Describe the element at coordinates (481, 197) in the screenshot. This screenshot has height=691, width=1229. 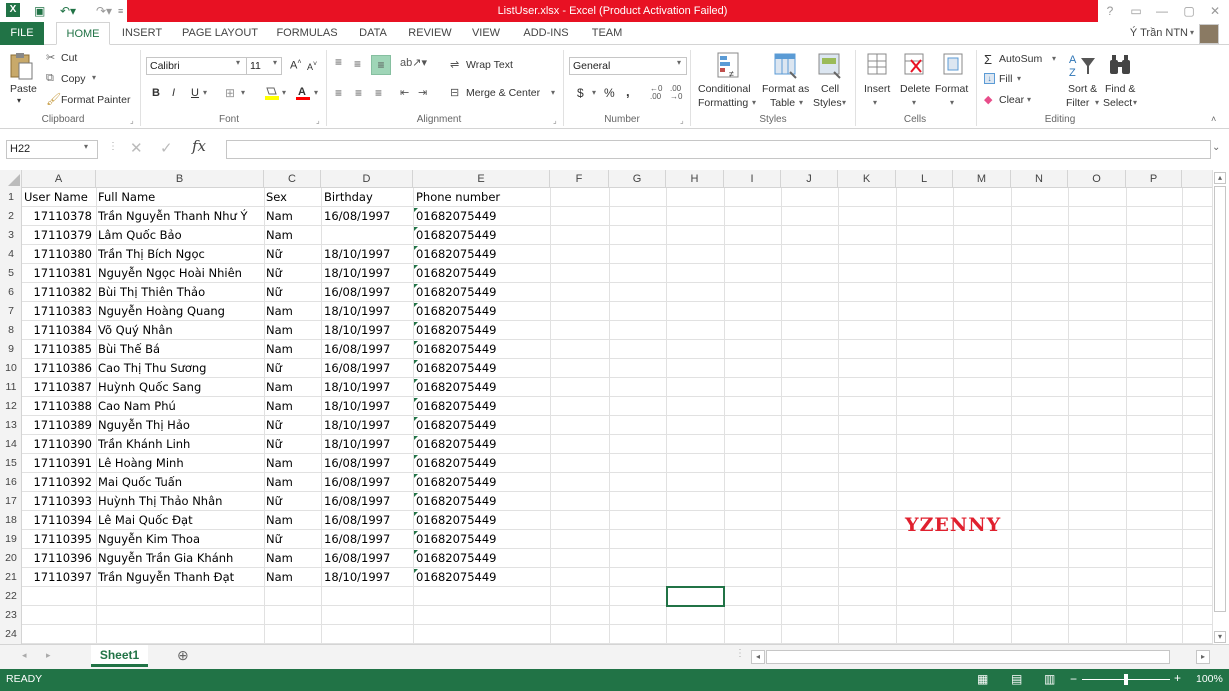
I see `header-cell: Phone number` at that location.